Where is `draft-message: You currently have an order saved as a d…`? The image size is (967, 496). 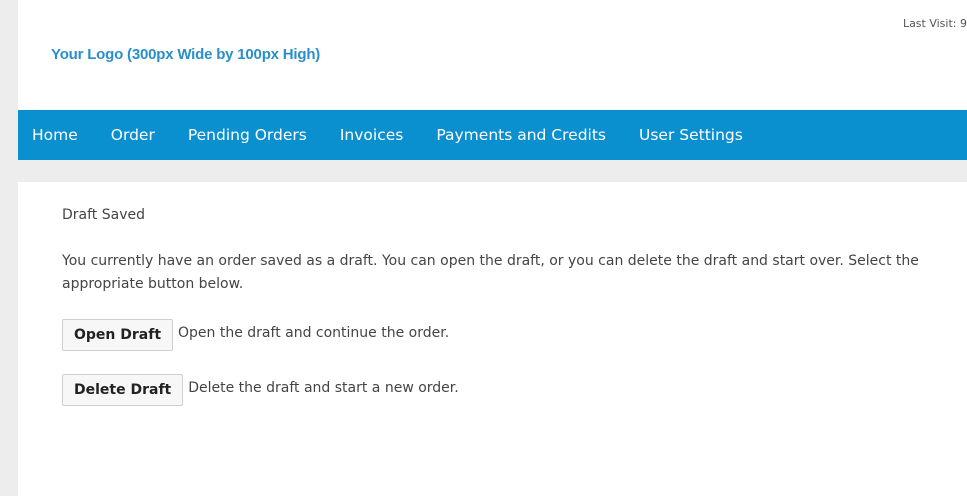
draft-message: You currently have an order saved as a d… is located at coordinates (490, 272).